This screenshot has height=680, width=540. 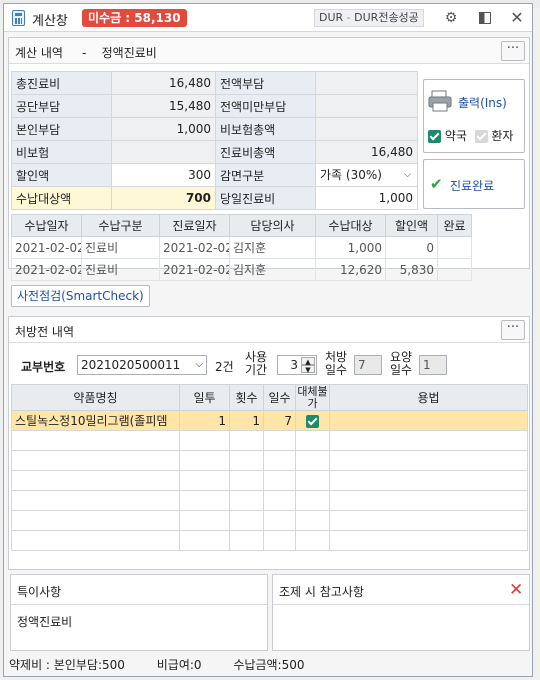 I want to click on billing-value: 700, so click(x=163, y=198).